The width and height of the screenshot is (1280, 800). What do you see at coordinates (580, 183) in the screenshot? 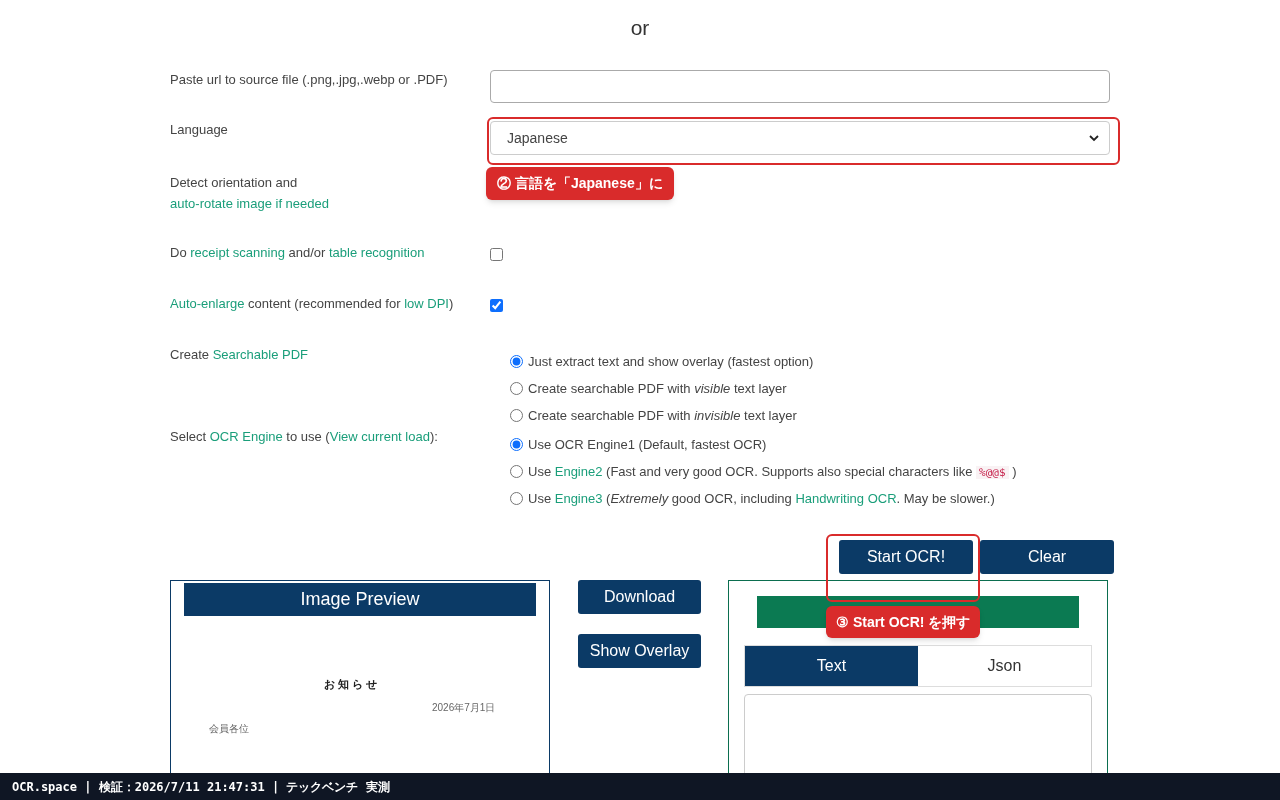
I see `callout-label: ② 言語を「Japanese」に` at bounding box center [580, 183].